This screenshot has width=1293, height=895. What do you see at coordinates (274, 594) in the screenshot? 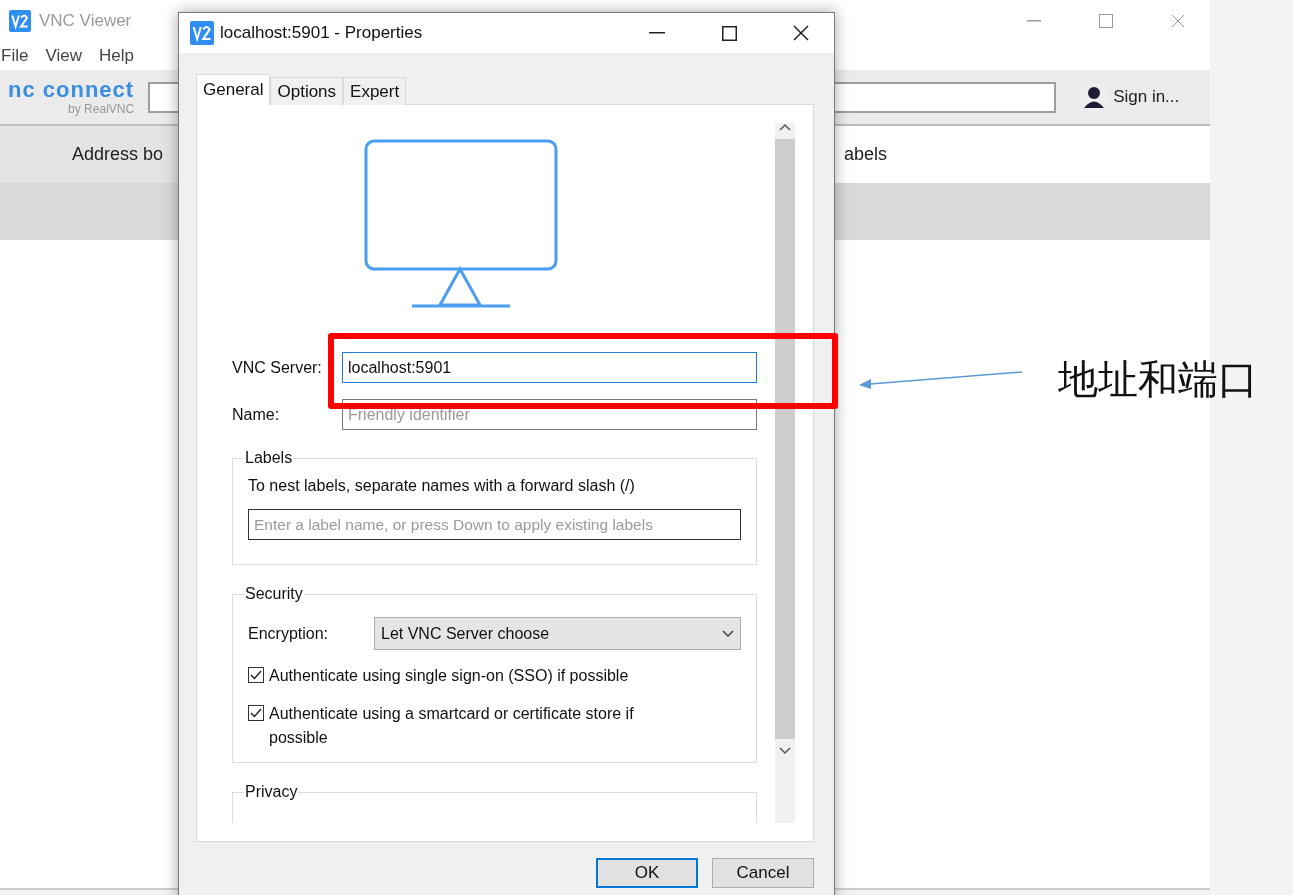
I see `group-title: Security` at bounding box center [274, 594].